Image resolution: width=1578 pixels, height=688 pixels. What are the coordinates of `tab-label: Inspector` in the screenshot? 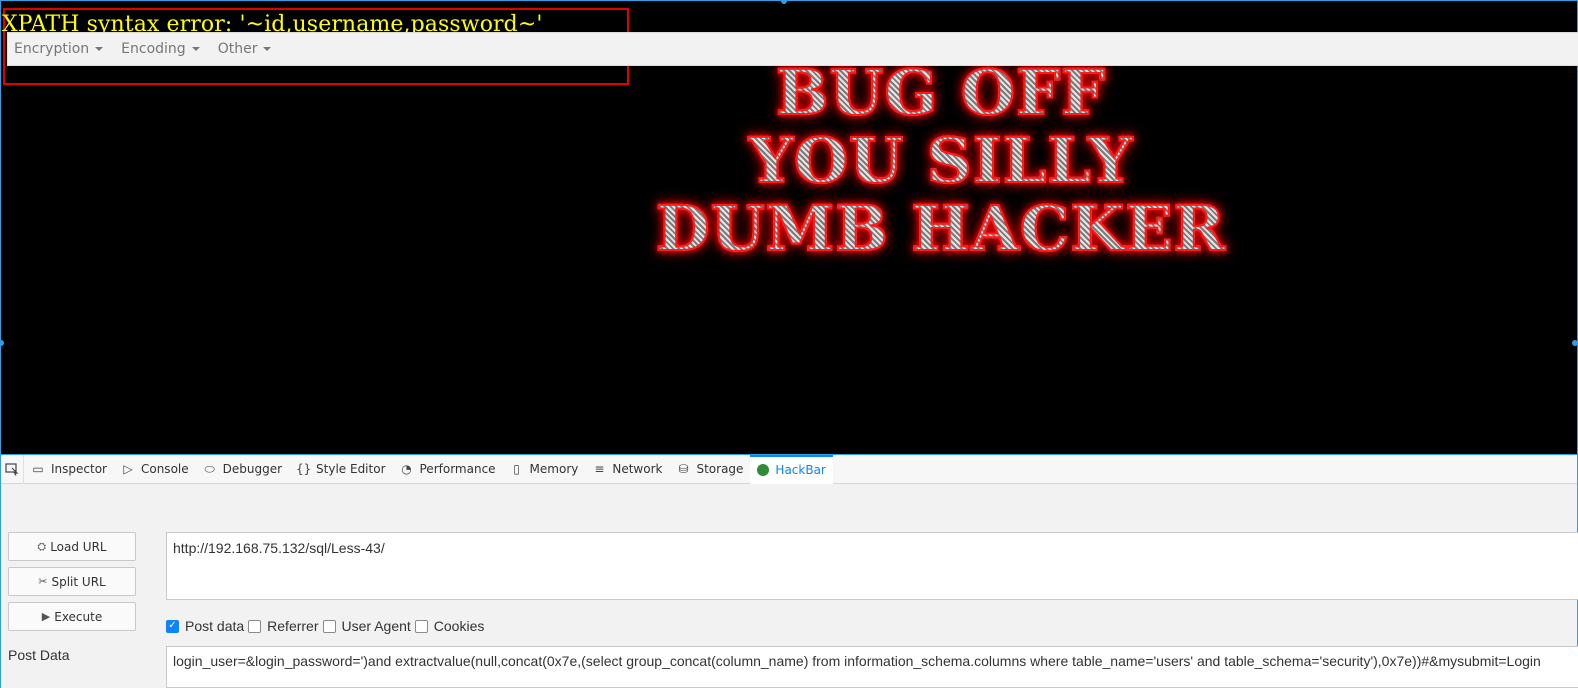 It's located at (79, 469).